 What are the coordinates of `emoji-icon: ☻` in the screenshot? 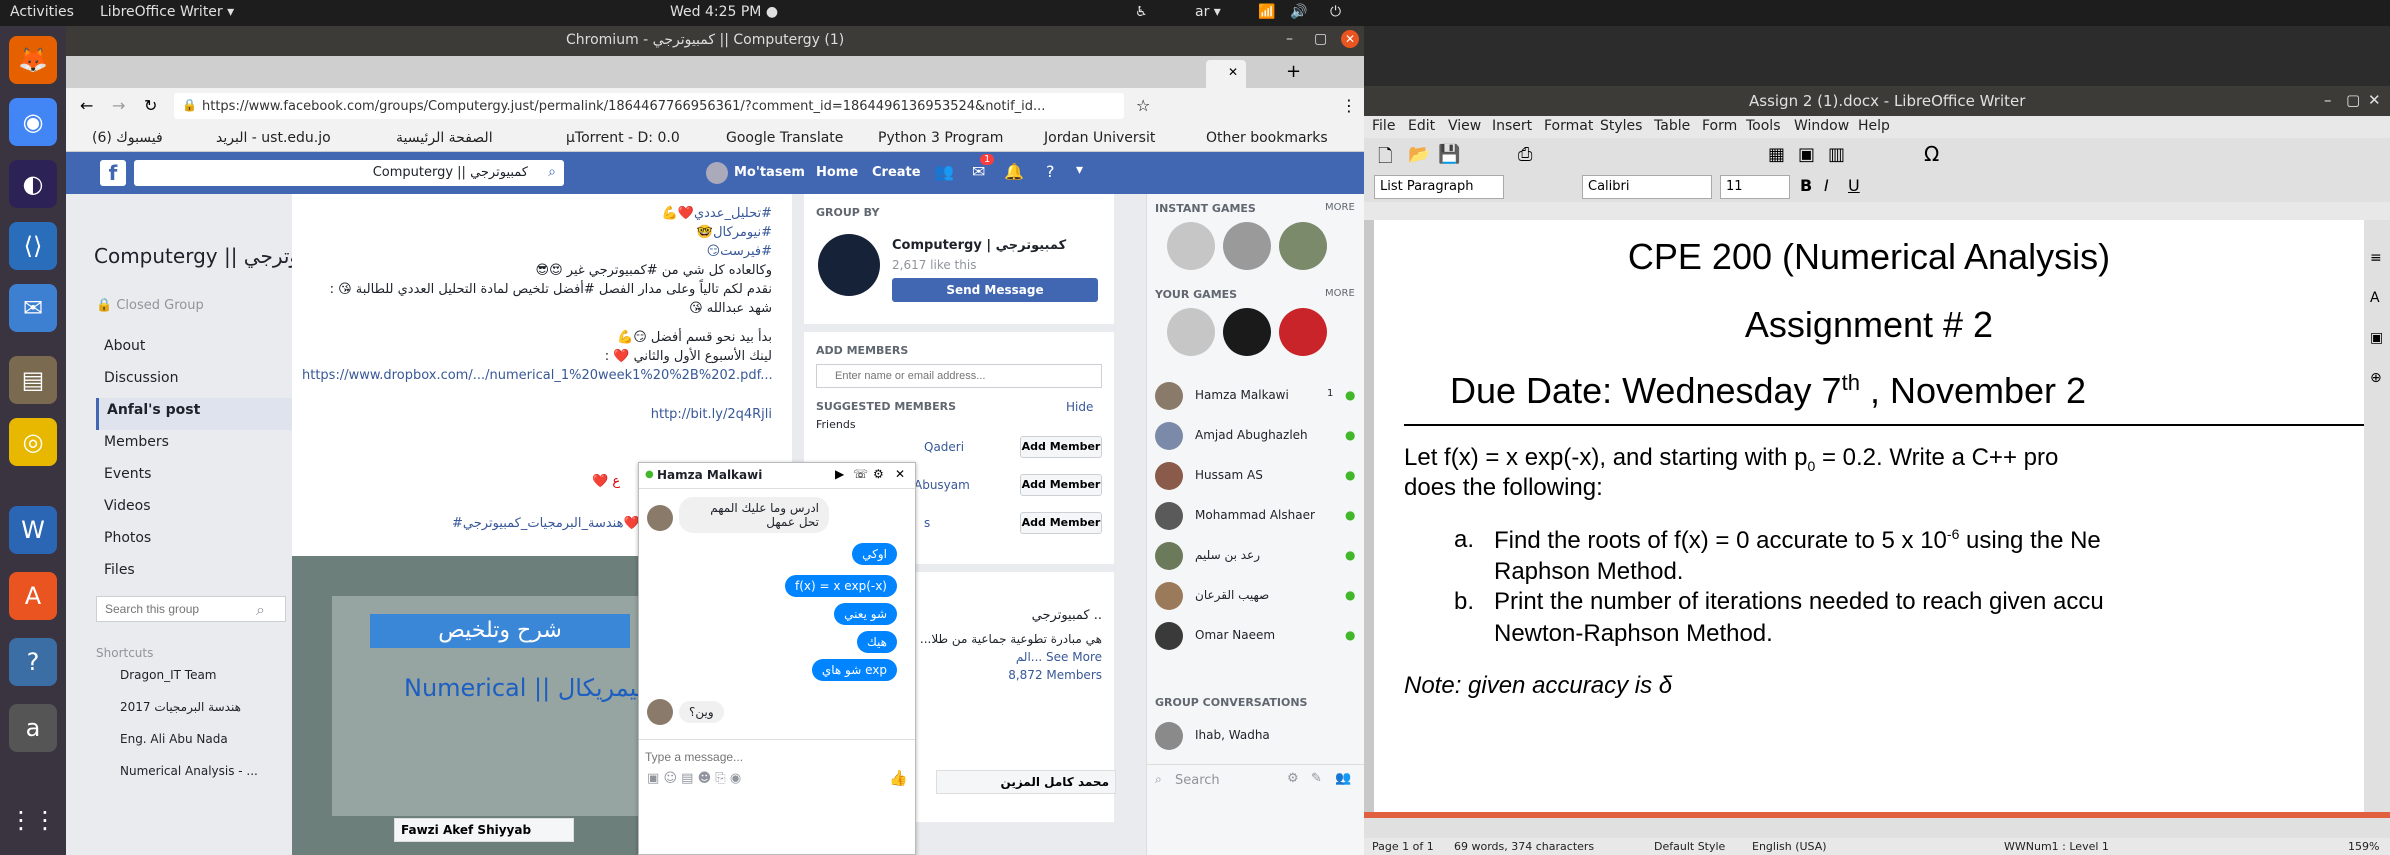 It's located at (705, 778).